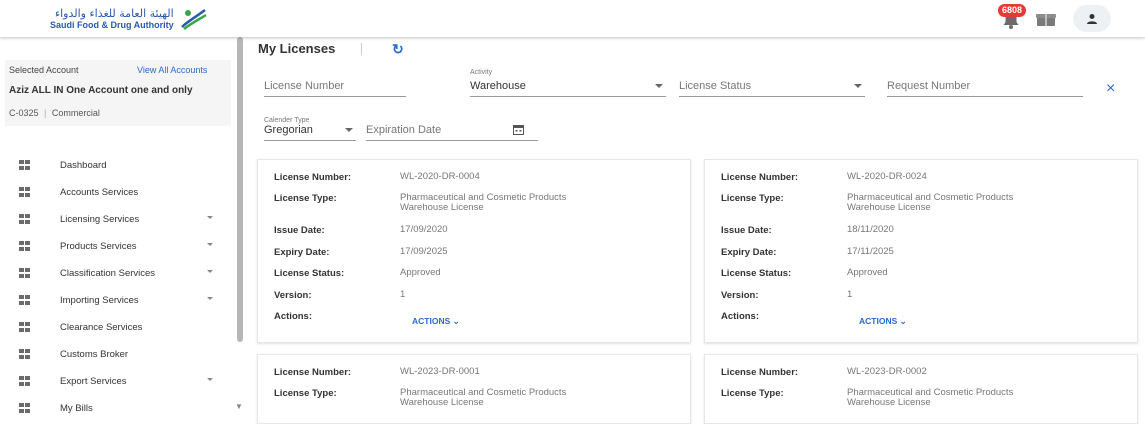 The image size is (1145, 424). I want to click on sidebar-item-export-services: Export Services, so click(118, 381).